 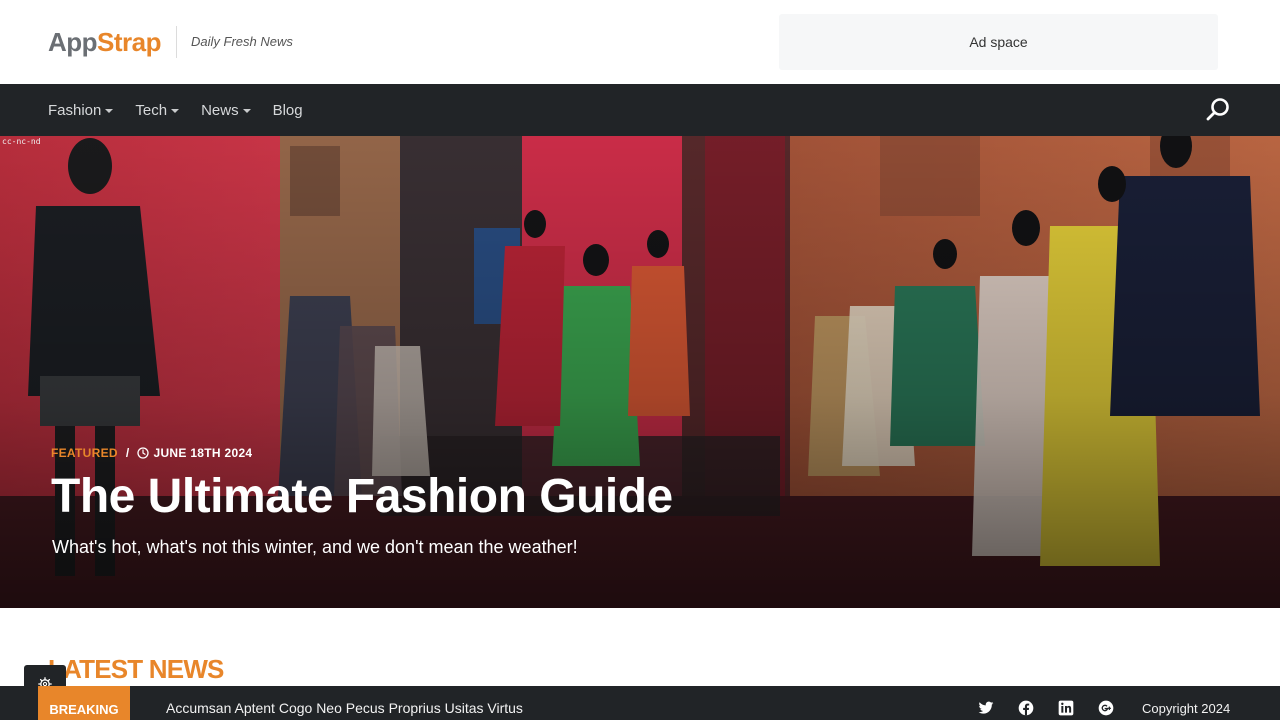 What do you see at coordinates (1067, 709) in the screenshot?
I see `linkedin-icon` at bounding box center [1067, 709].